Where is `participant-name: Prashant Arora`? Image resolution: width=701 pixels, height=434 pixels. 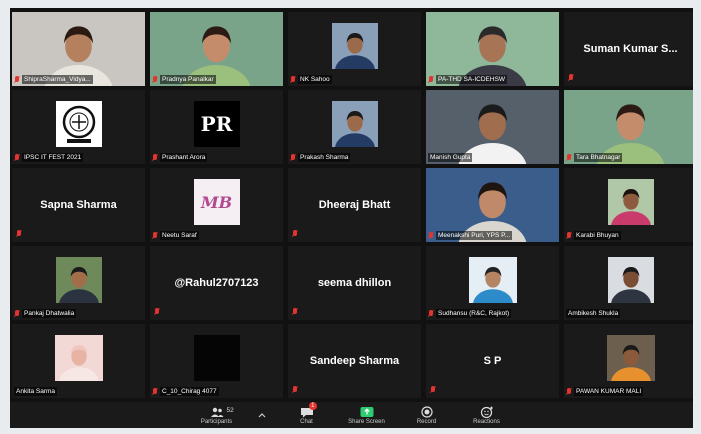 participant-name: Prashant Arora is located at coordinates (184, 157).